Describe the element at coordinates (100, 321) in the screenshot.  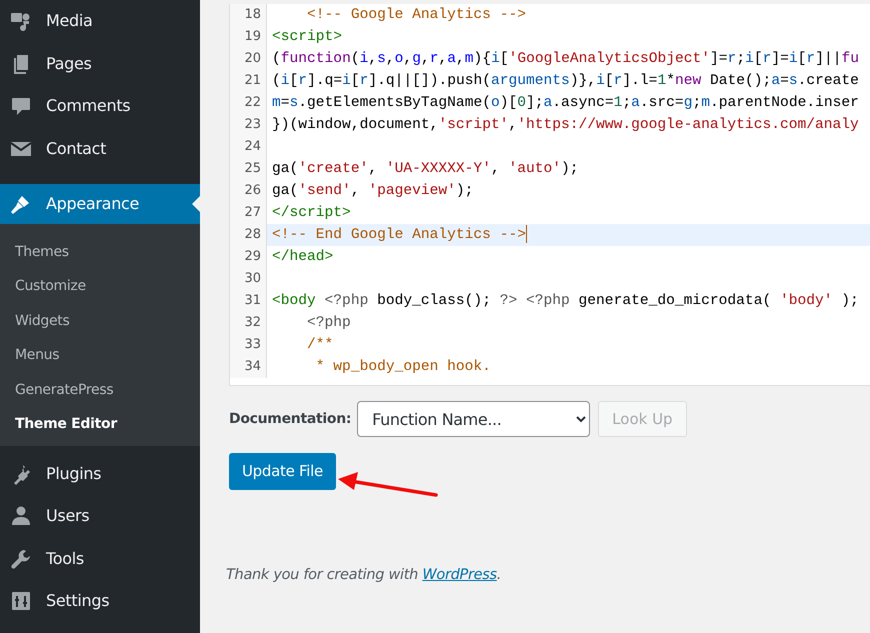
I see `submenu-item: Widgets` at that location.